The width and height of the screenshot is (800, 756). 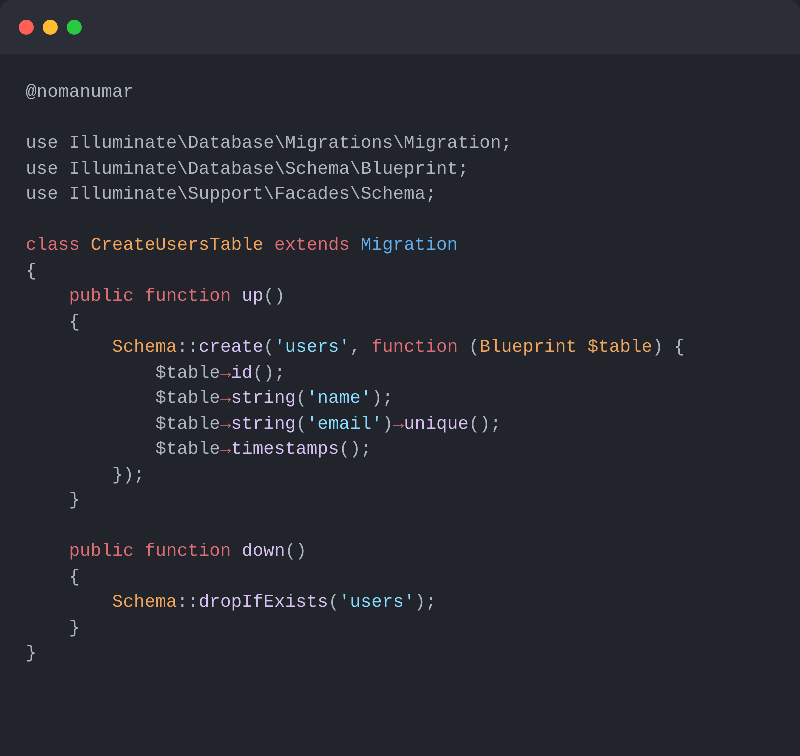 What do you see at coordinates (398, 348) in the screenshot?
I see `code-line: Schema::create('users', function (Blueprint $table) {` at bounding box center [398, 348].